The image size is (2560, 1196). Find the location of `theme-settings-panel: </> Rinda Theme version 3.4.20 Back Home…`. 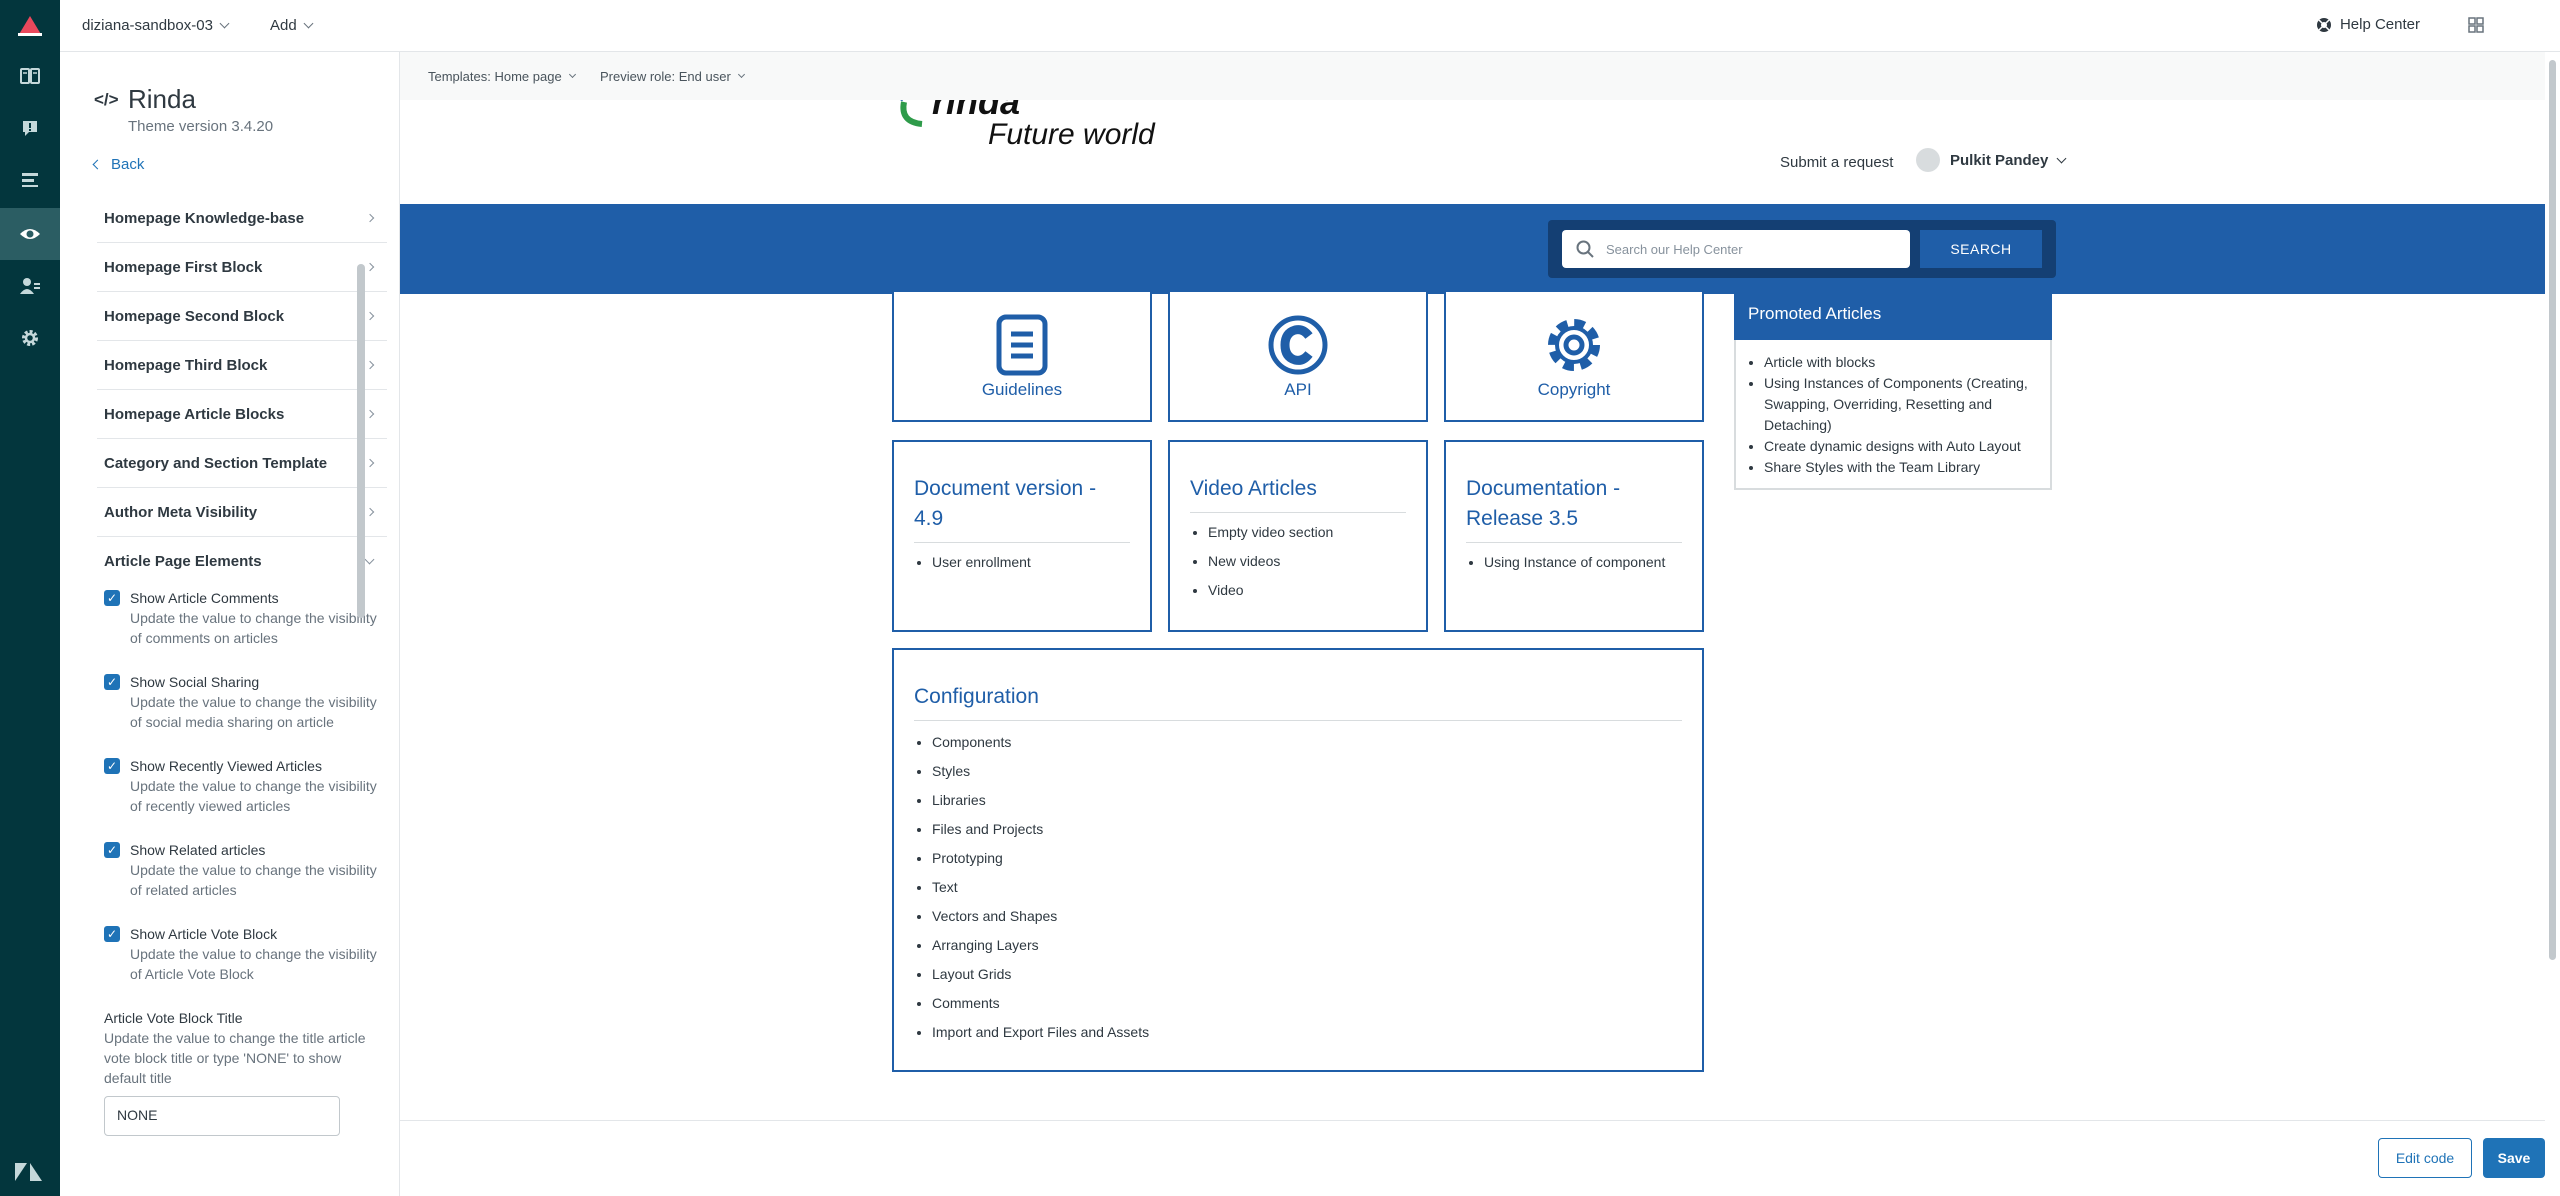

theme-settings-panel: </> Rinda Theme version 3.4.20 Back Home… is located at coordinates (236, 624).